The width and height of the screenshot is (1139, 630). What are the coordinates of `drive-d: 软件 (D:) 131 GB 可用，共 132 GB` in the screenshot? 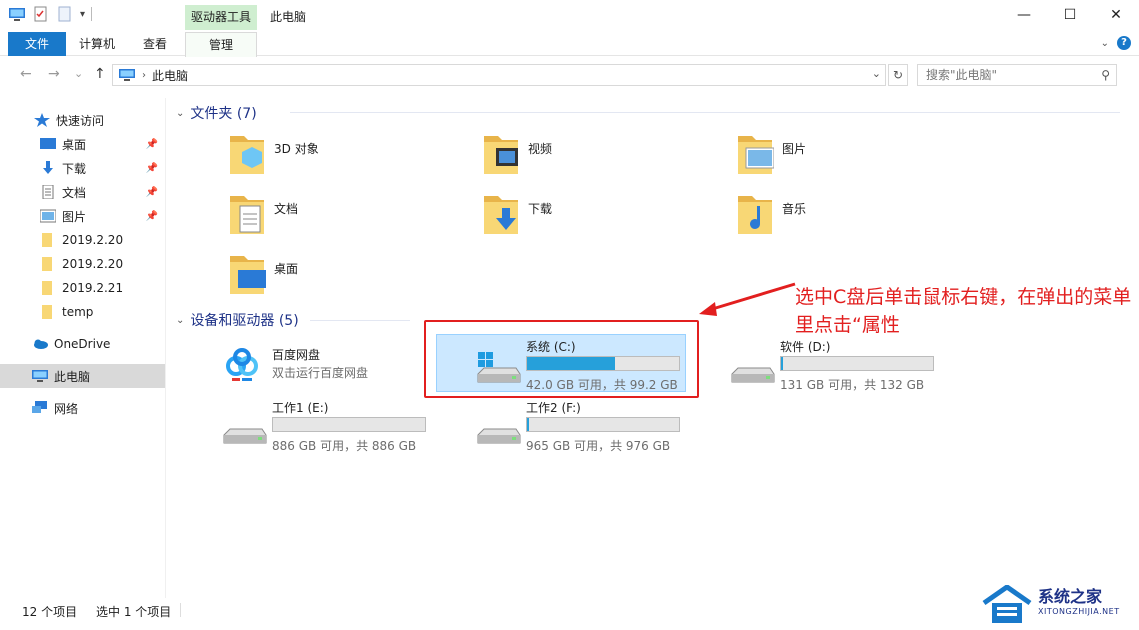 It's located at (835, 365).